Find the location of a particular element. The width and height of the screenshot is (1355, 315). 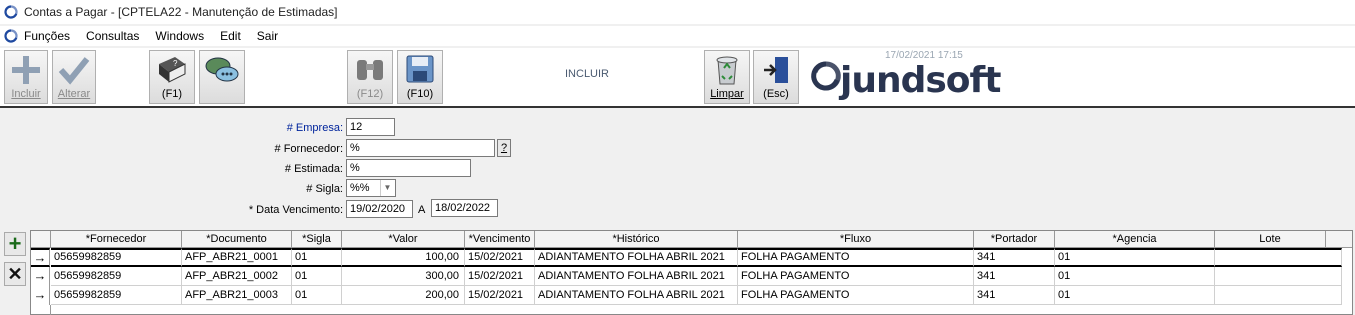

header-vencimento: *Vencimento is located at coordinates (500, 239).